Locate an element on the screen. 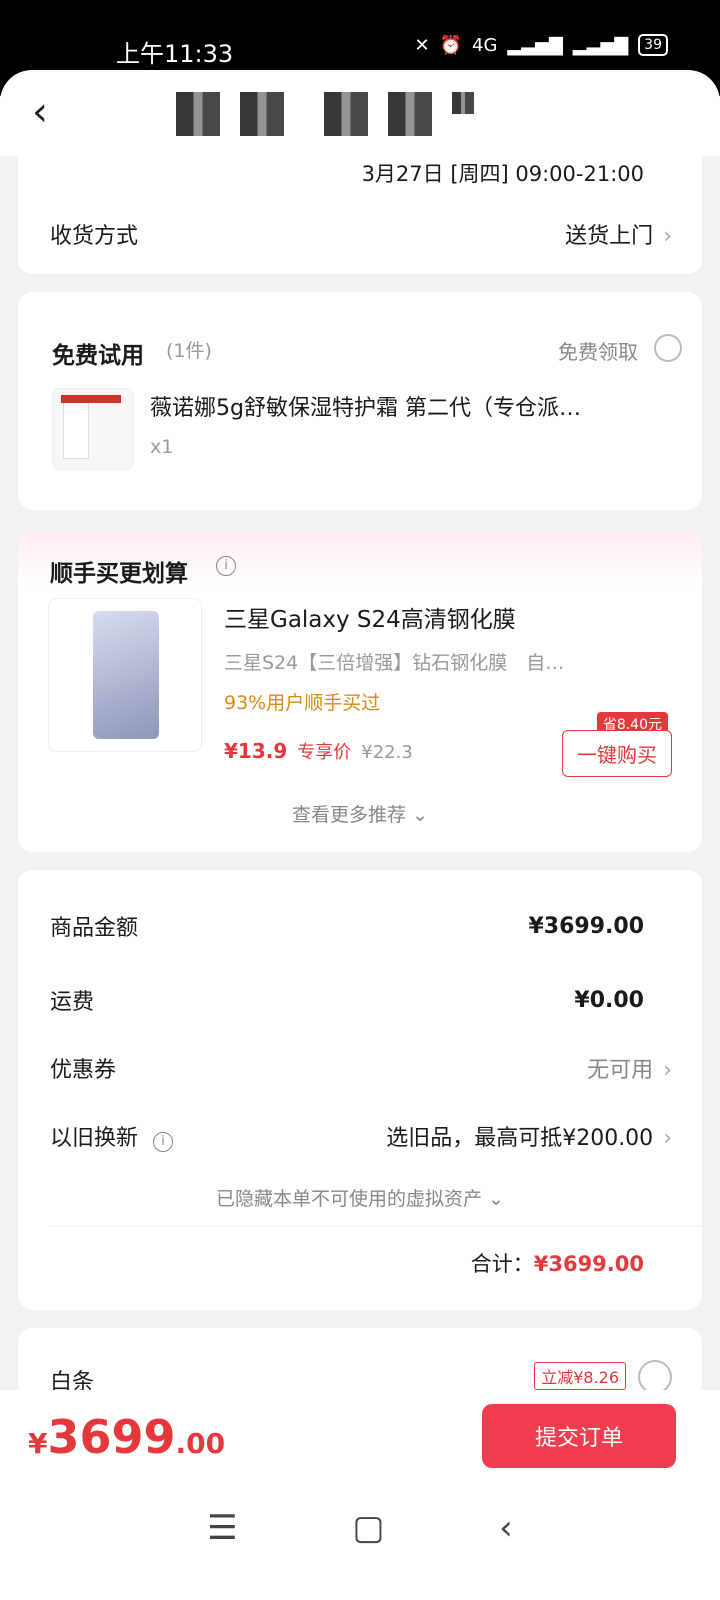  goods-amount-label: 商品金额 is located at coordinates (94, 928).